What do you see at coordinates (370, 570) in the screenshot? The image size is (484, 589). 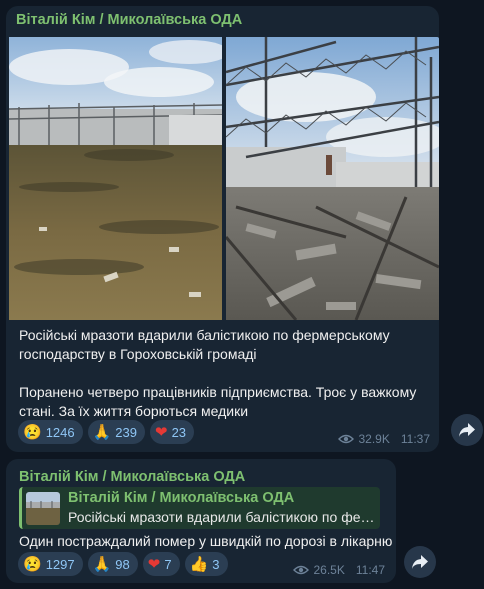 I see `message-time: 11:47` at bounding box center [370, 570].